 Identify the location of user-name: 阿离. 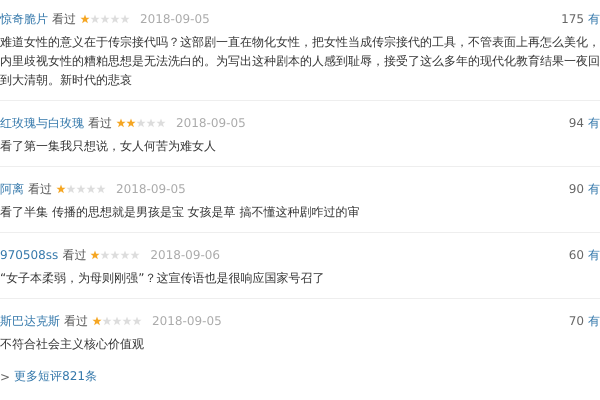
(12, 189).